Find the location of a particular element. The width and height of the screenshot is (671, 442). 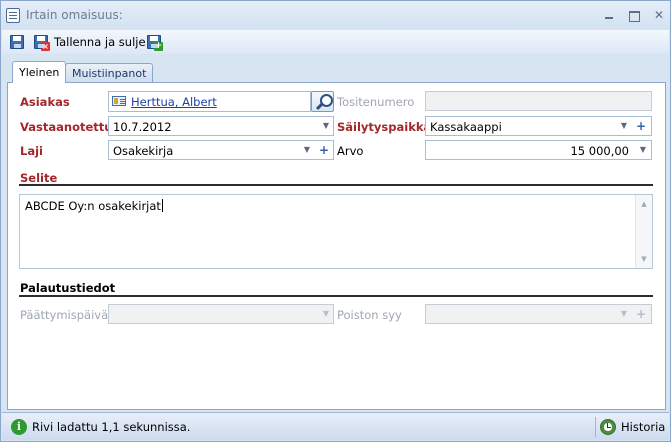

info-icon: i is located at coordinates (19, 427).